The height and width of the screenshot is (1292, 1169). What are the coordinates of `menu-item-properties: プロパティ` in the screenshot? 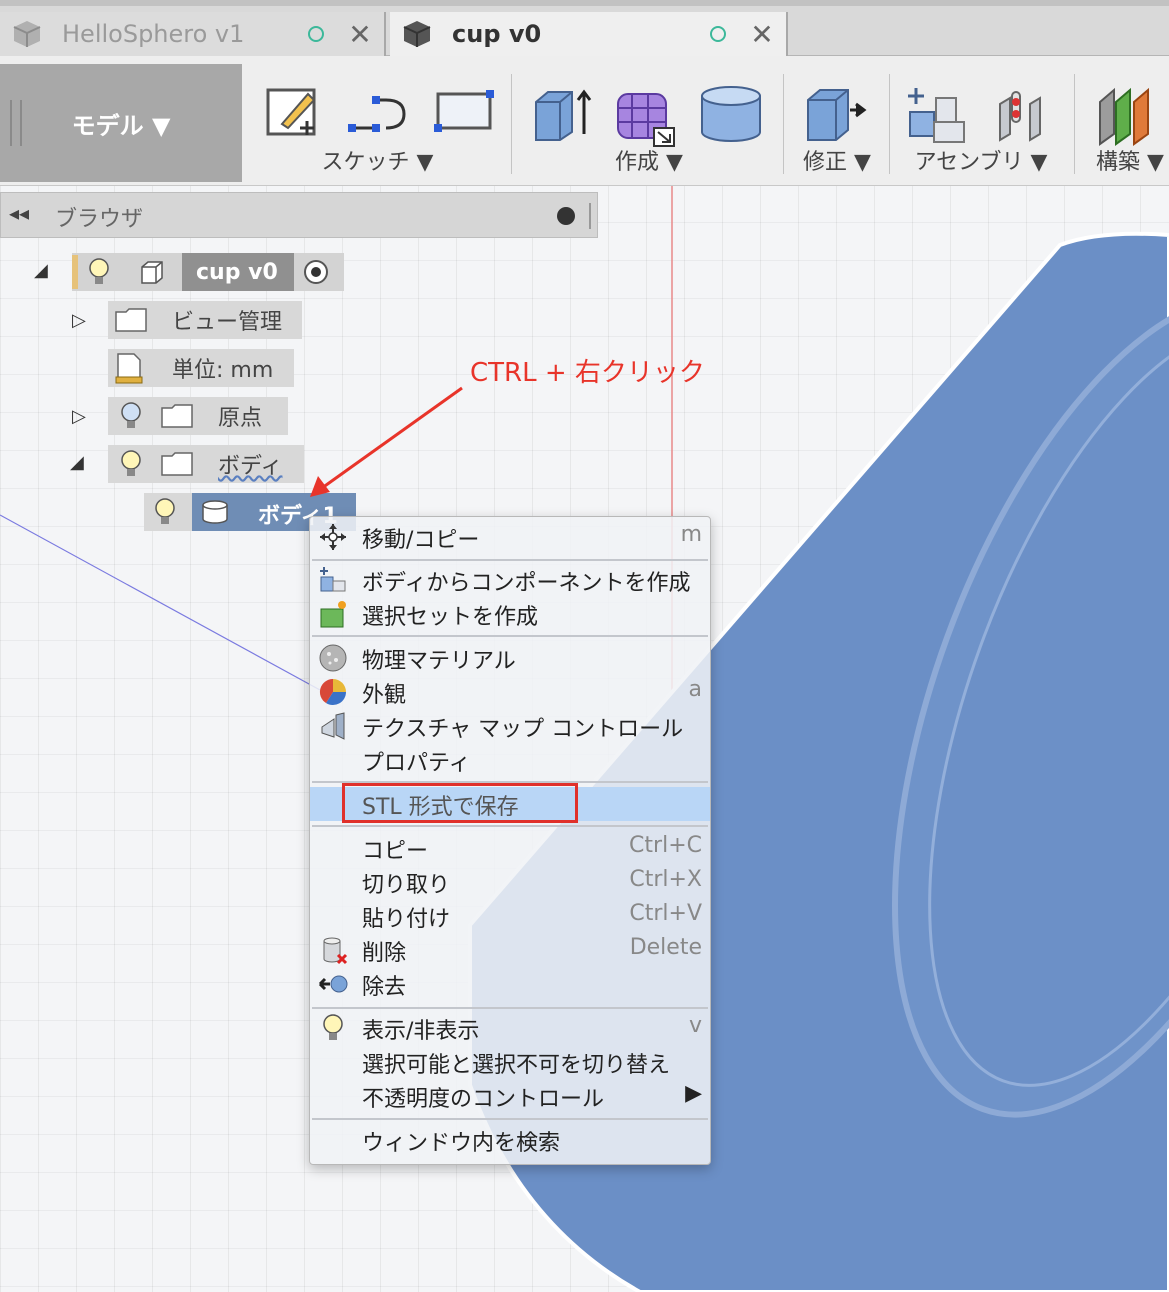 It's located at (510, 760).